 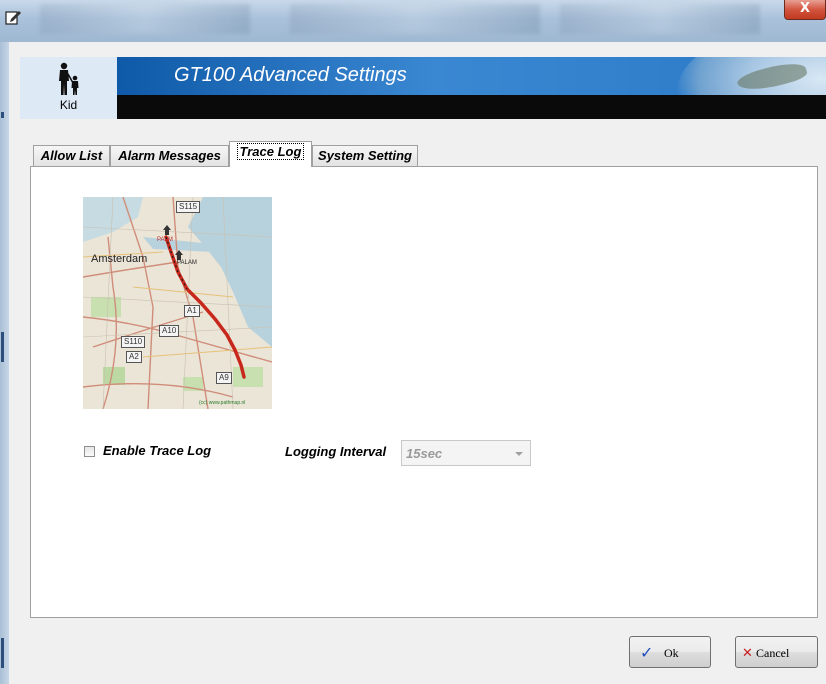 I want to click on enable-trace-log-checkbox, so click(x=89, y=451).